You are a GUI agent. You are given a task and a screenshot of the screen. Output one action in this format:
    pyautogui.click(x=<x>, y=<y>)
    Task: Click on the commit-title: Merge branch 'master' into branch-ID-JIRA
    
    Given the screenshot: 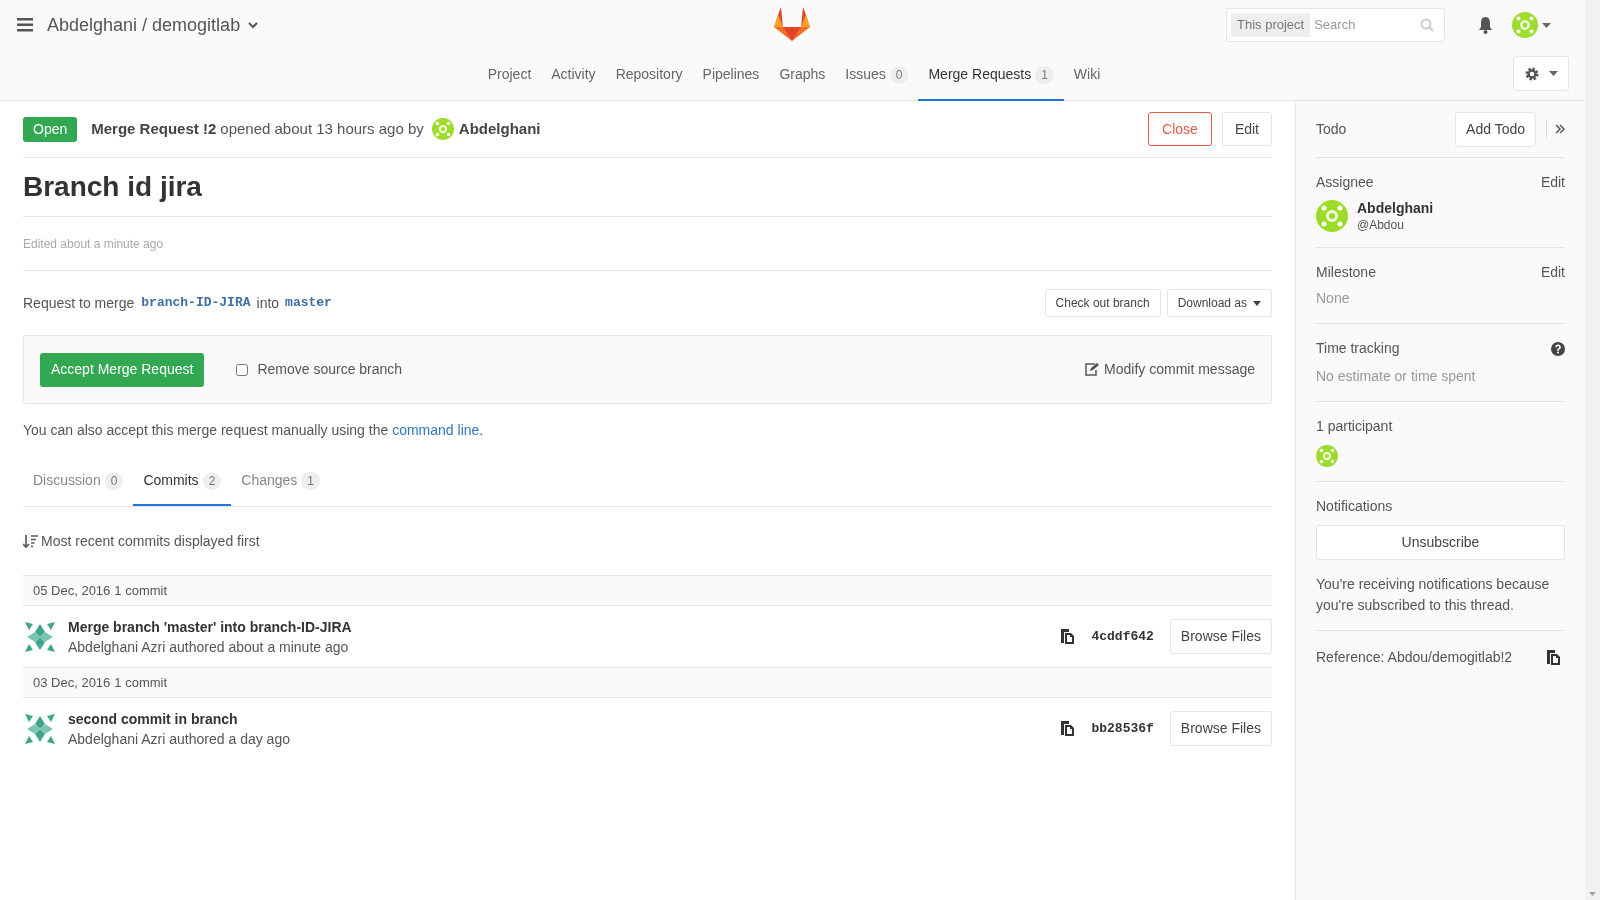 What is the action you would take?
    pyautogui.click(x=210, y=626)
    